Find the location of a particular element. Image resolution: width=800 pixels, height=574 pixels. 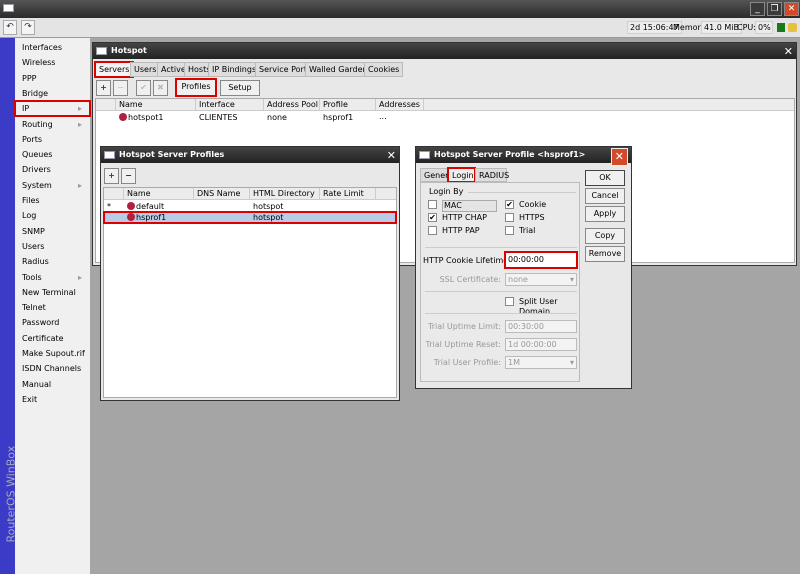

sidebar-item-routing: Routing ▸ is located at coordinates (52, 124).